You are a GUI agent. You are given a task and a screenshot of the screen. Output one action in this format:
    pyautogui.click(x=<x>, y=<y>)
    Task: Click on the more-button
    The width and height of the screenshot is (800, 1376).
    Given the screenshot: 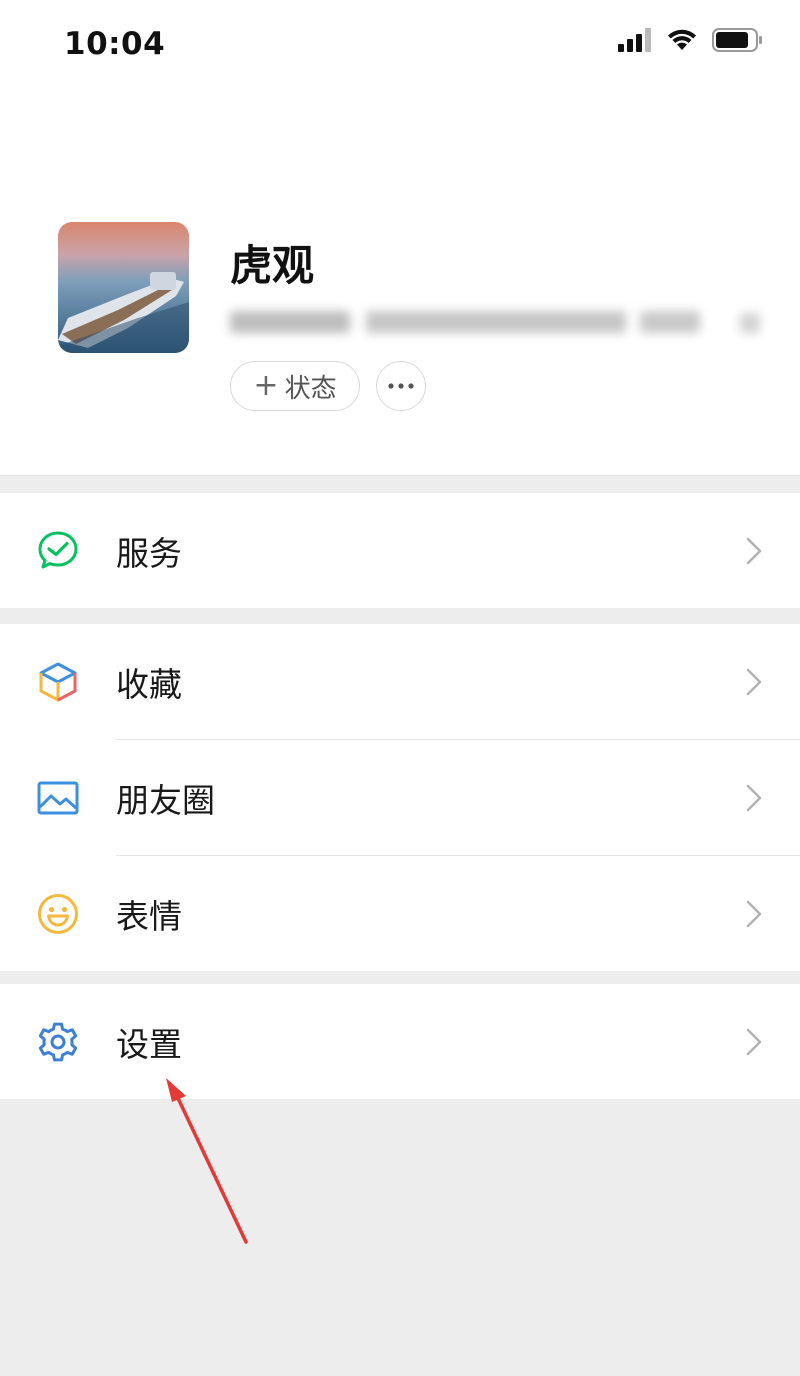 What is the action you would take?
    pyautogui.click(x=401, y=386)
    